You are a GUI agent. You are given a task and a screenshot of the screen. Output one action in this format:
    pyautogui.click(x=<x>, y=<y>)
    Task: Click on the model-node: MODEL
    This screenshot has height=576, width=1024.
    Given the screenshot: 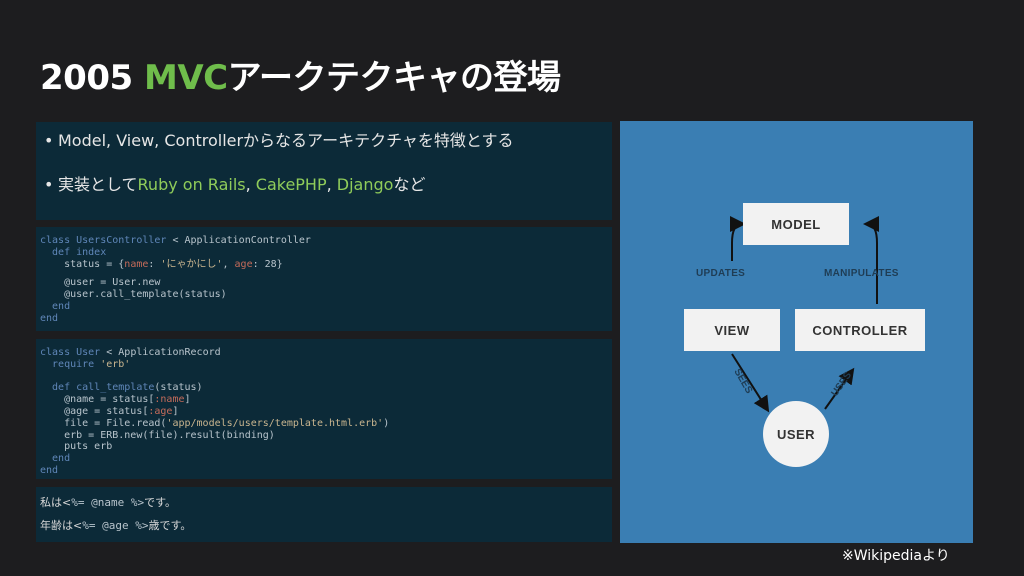 What is the action you would take?
    pyautogui.click(x=796, y=224)
    